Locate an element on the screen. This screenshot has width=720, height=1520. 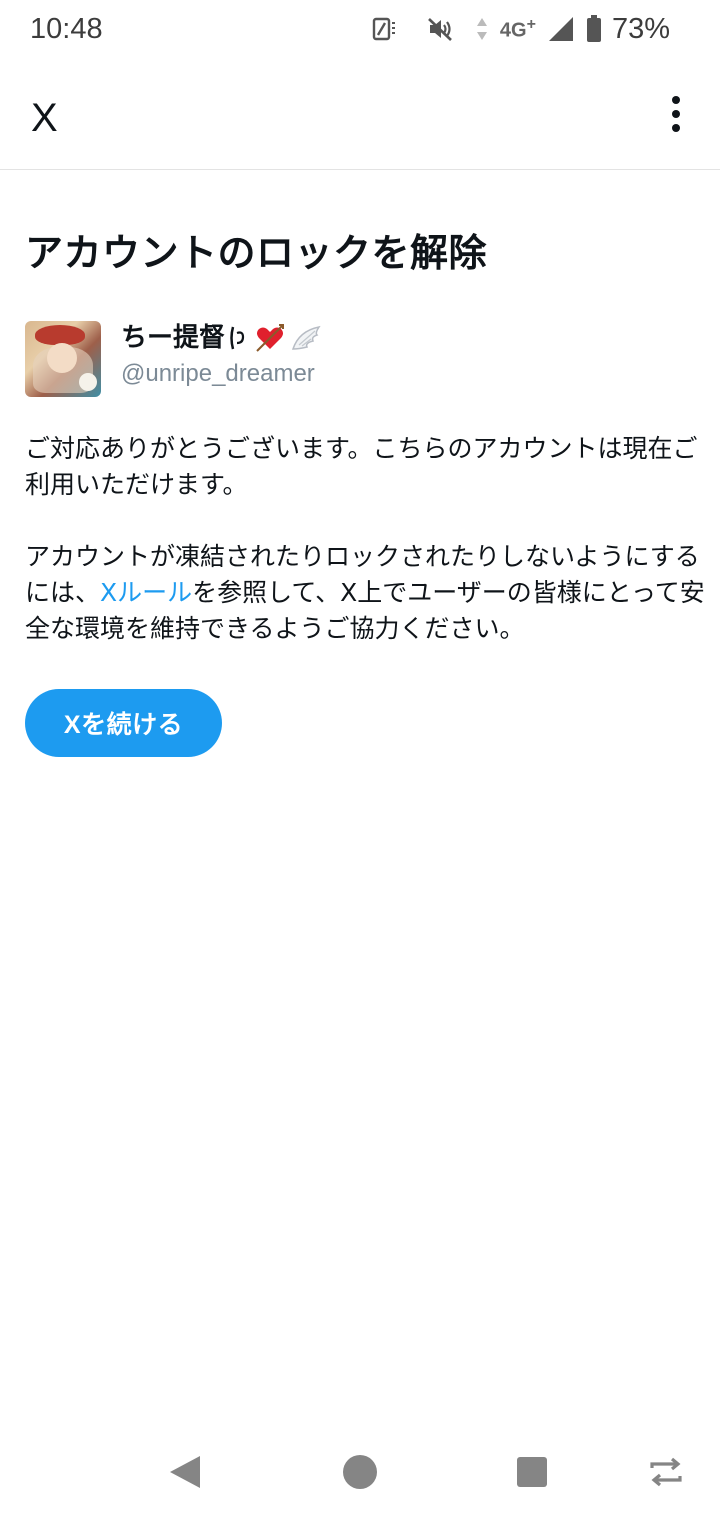
network-plus: + is located at coordinates (531, 24).